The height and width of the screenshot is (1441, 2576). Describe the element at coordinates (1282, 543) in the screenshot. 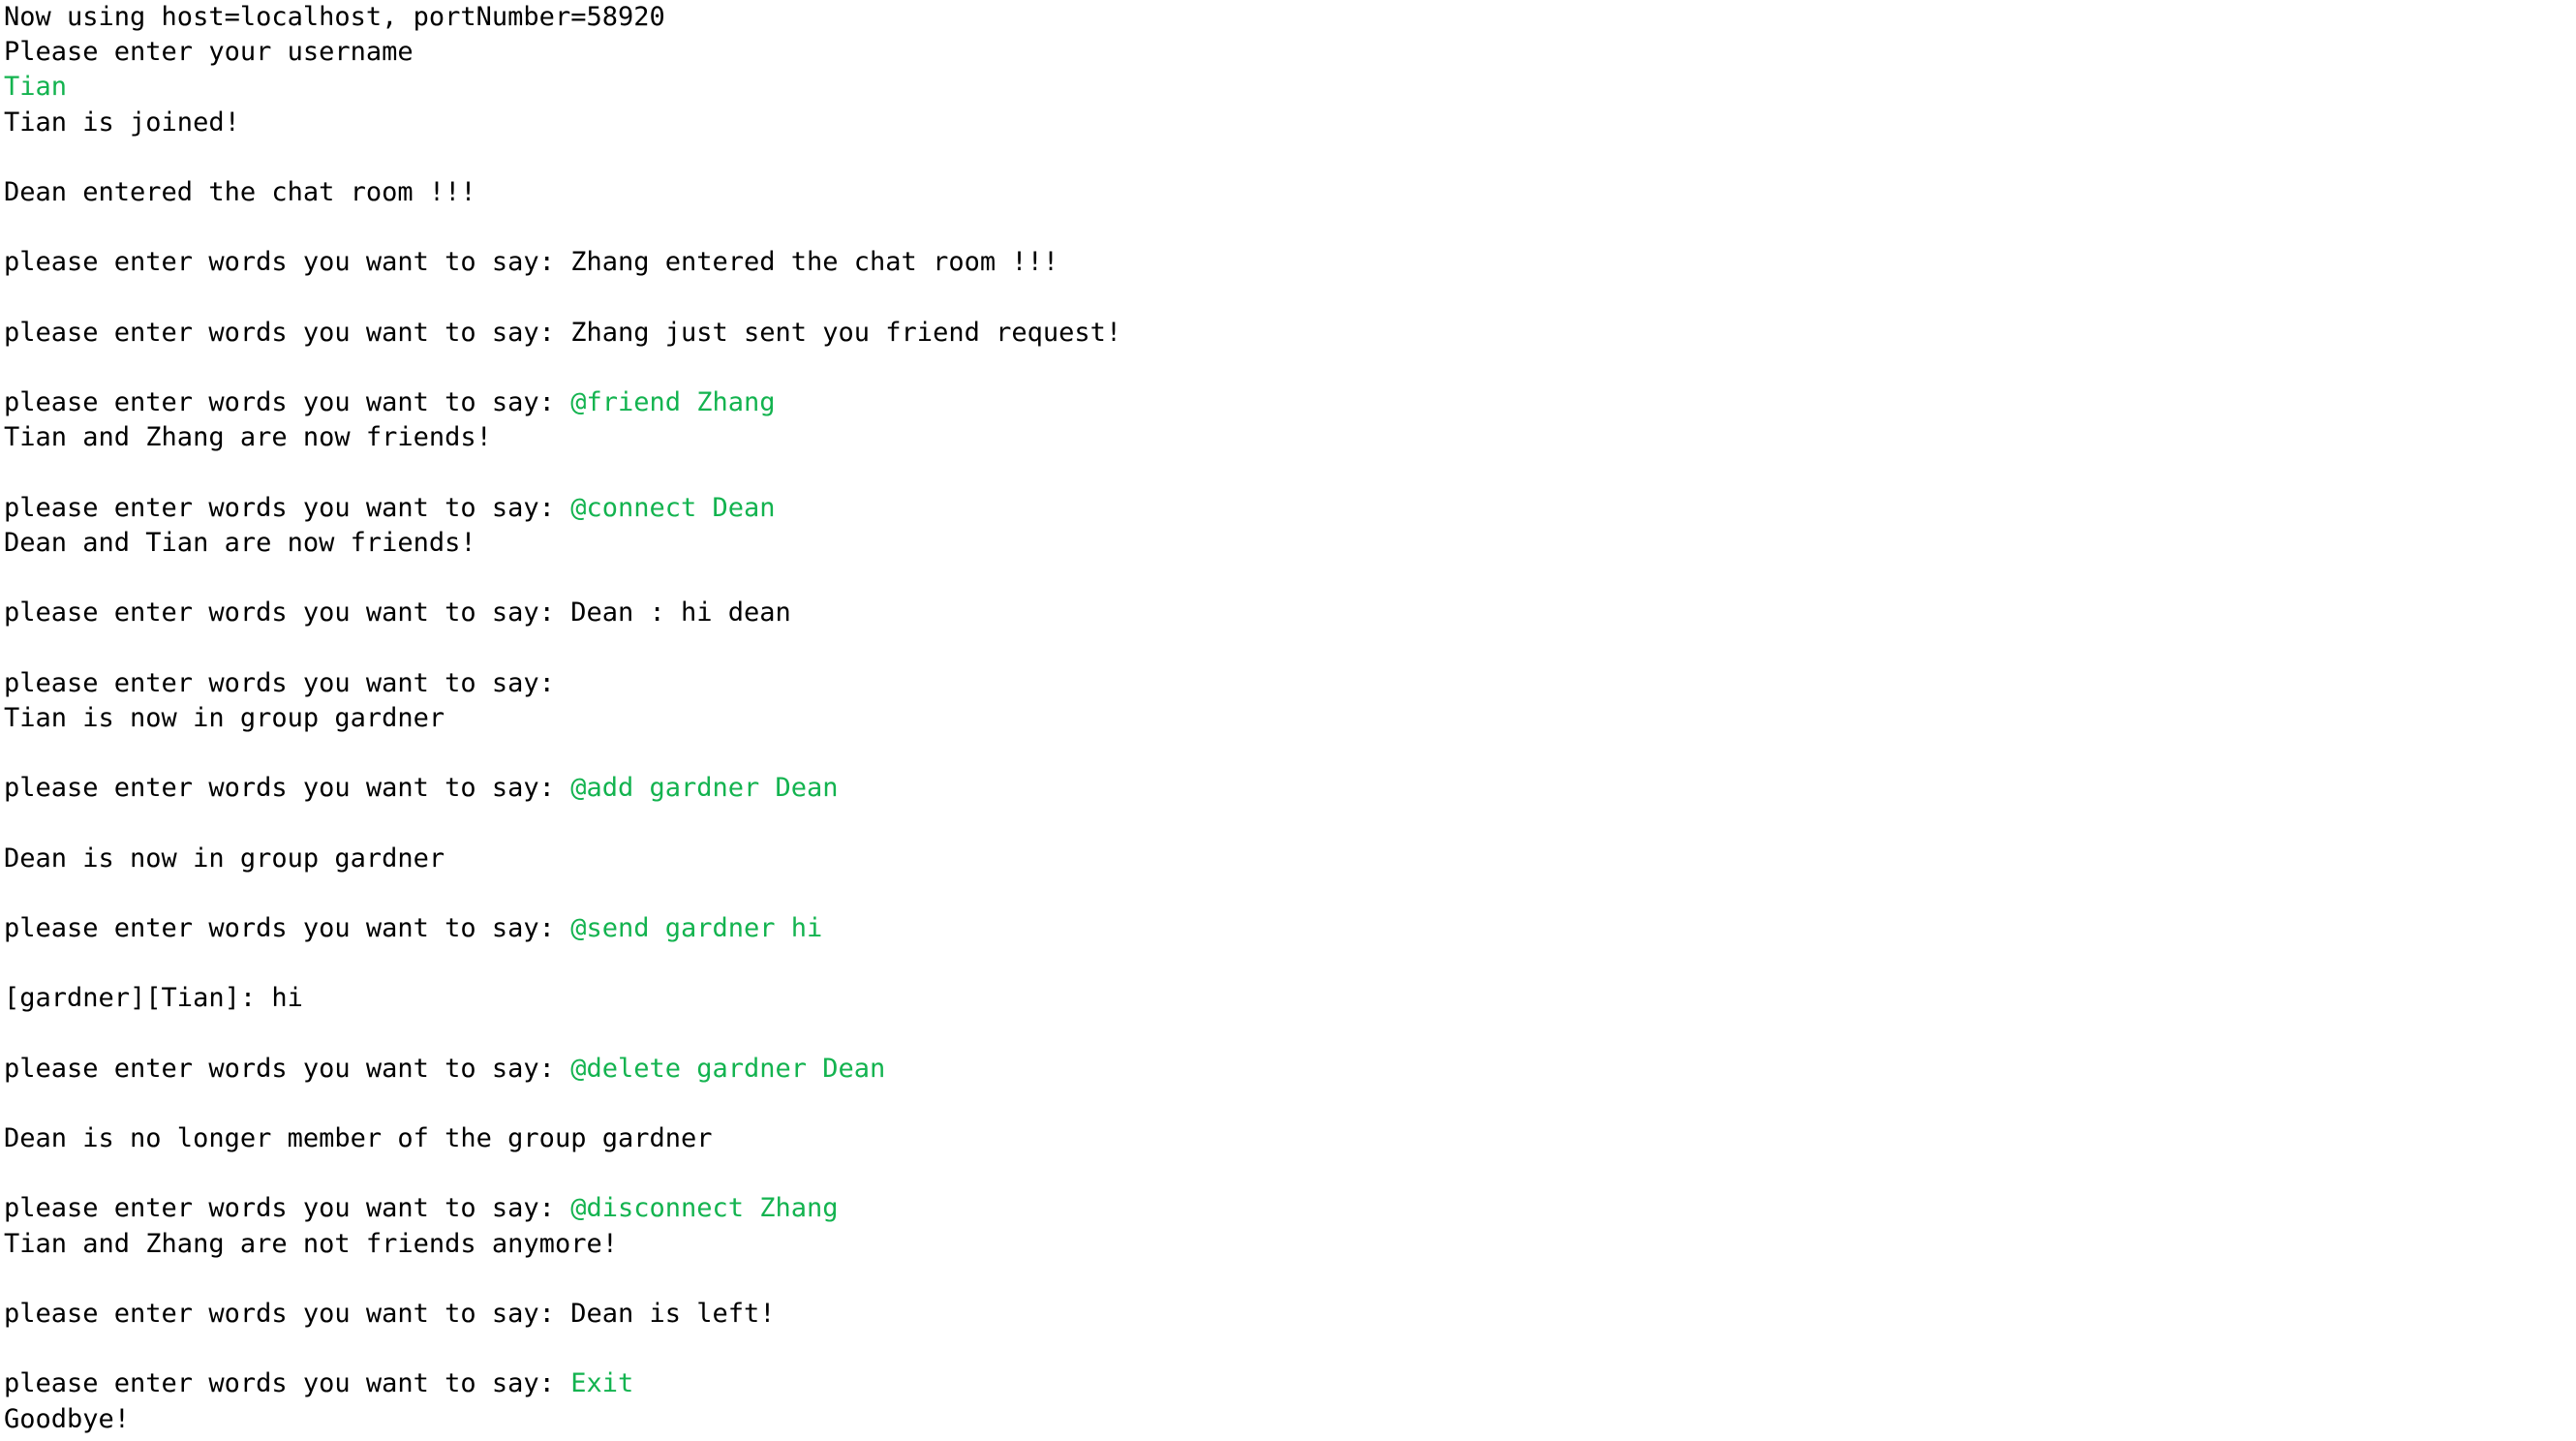

I see `terminal-line: Dean and Tian are now friends!` at that location.